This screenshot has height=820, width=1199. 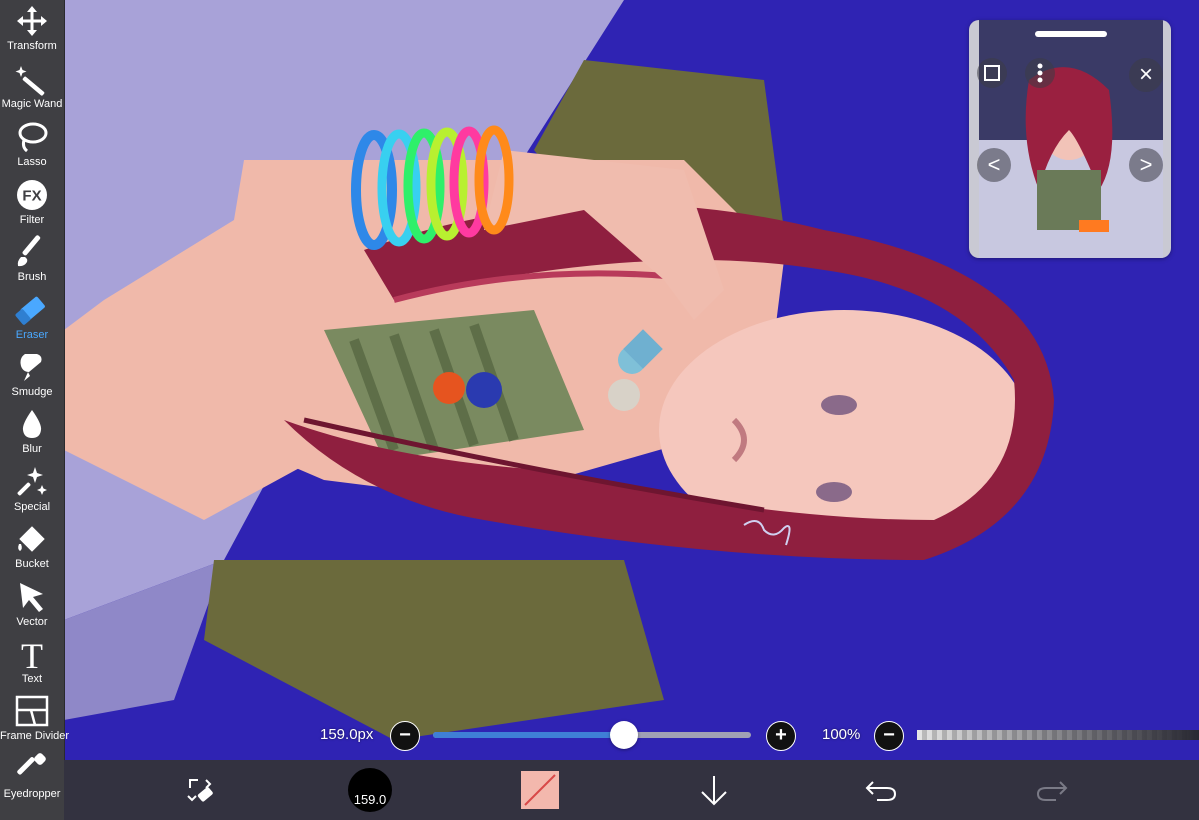 I want to click on redo-button, so click(x=1052, y=790).